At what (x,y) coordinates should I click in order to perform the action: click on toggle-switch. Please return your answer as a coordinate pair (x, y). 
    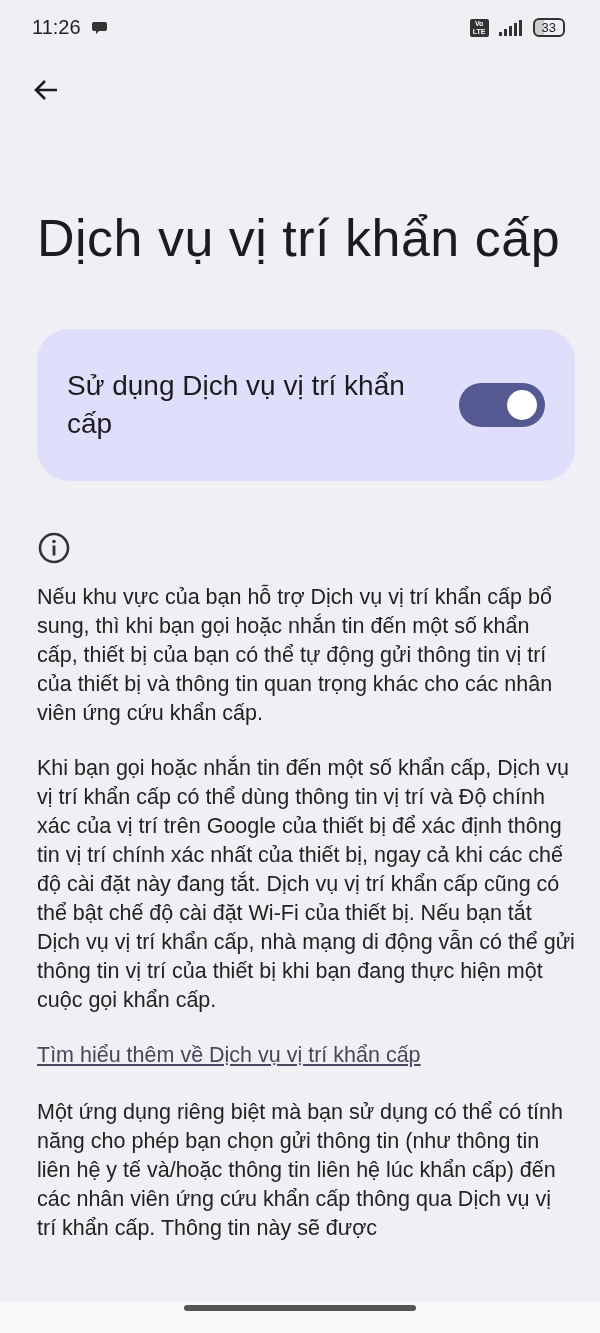
    Looking at the image, I should click on (502, 405).